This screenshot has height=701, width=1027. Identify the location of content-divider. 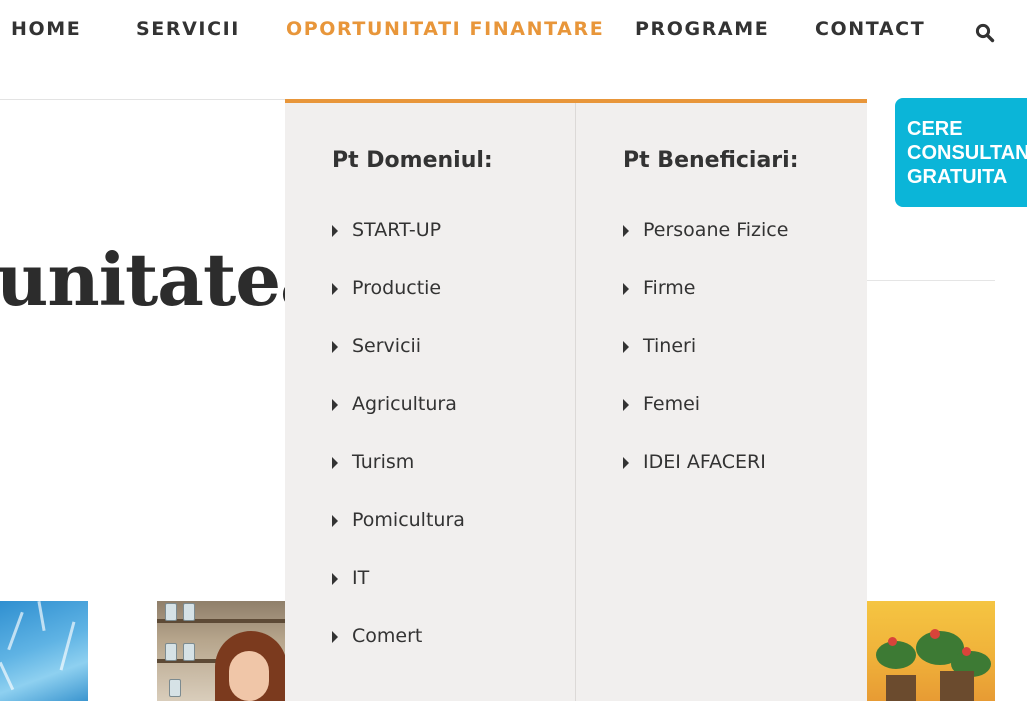
(930, 280).